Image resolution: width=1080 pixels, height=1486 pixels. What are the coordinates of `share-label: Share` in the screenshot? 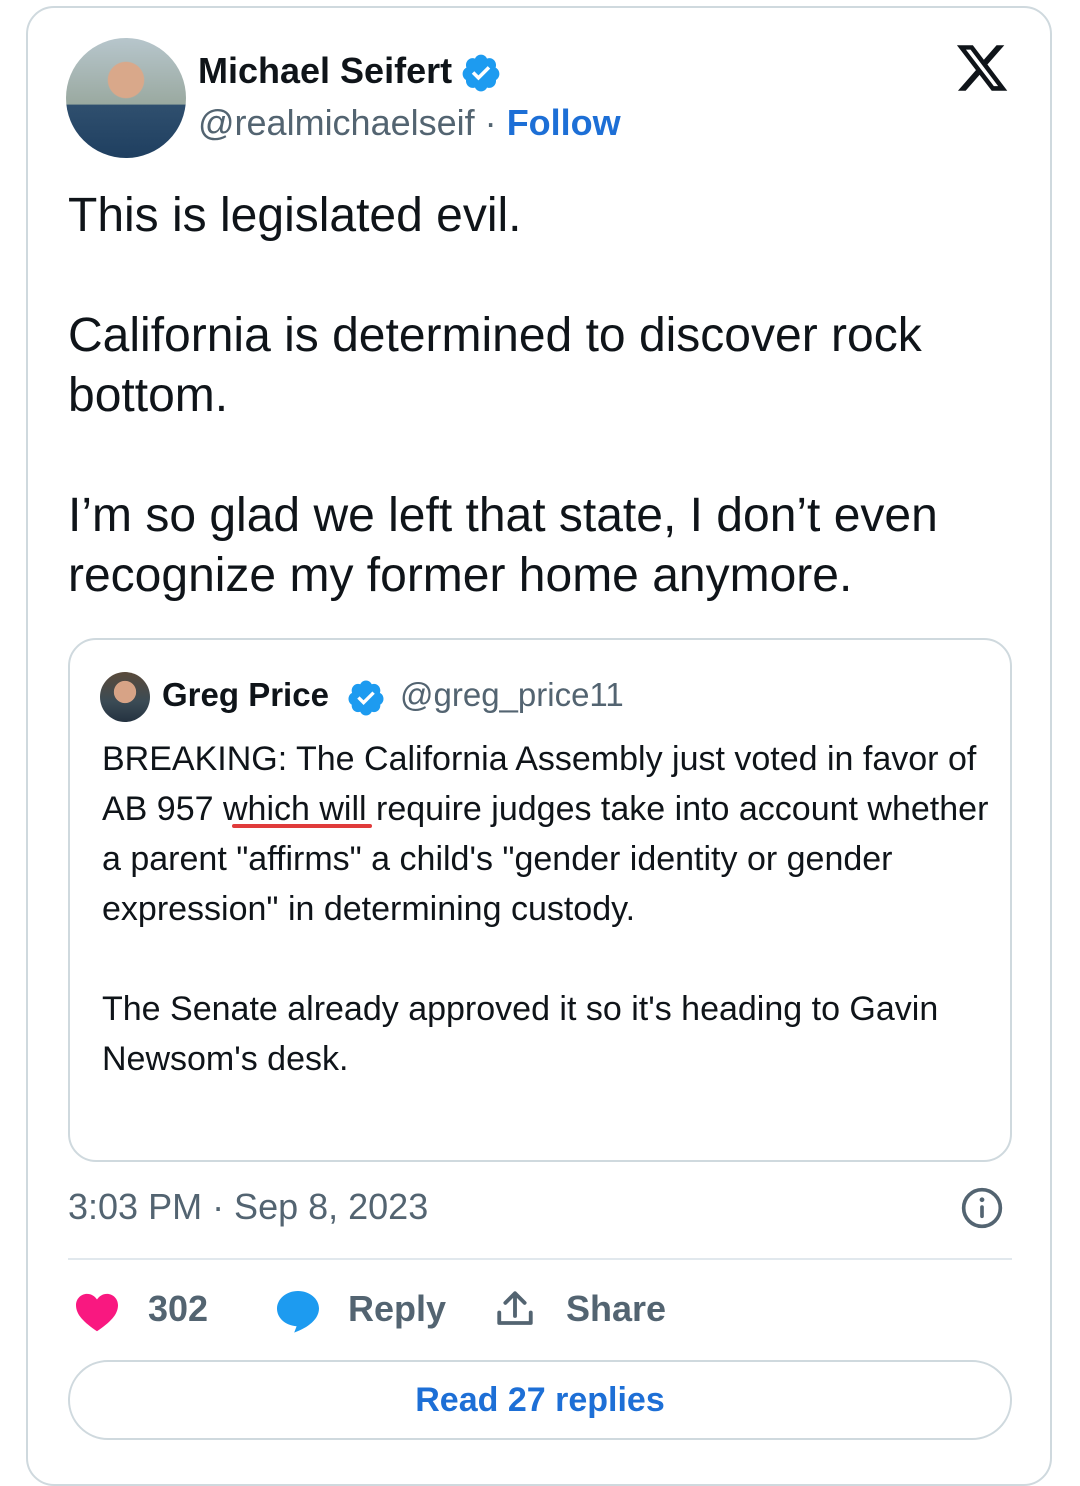 It's located at (616, 1308).